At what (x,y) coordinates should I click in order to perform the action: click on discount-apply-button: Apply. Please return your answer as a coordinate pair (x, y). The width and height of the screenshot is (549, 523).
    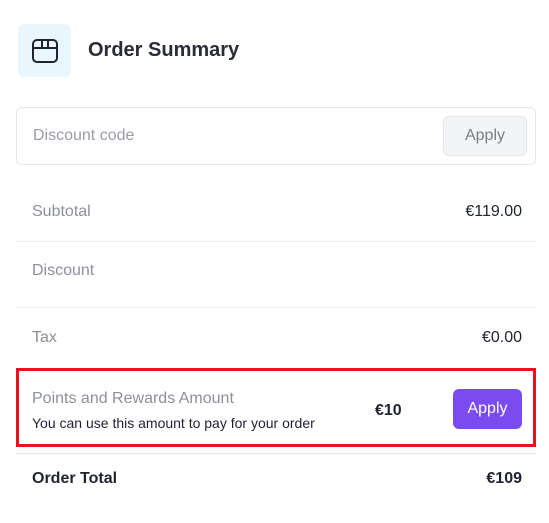
    Looking at the image, I should click on (485, 136).